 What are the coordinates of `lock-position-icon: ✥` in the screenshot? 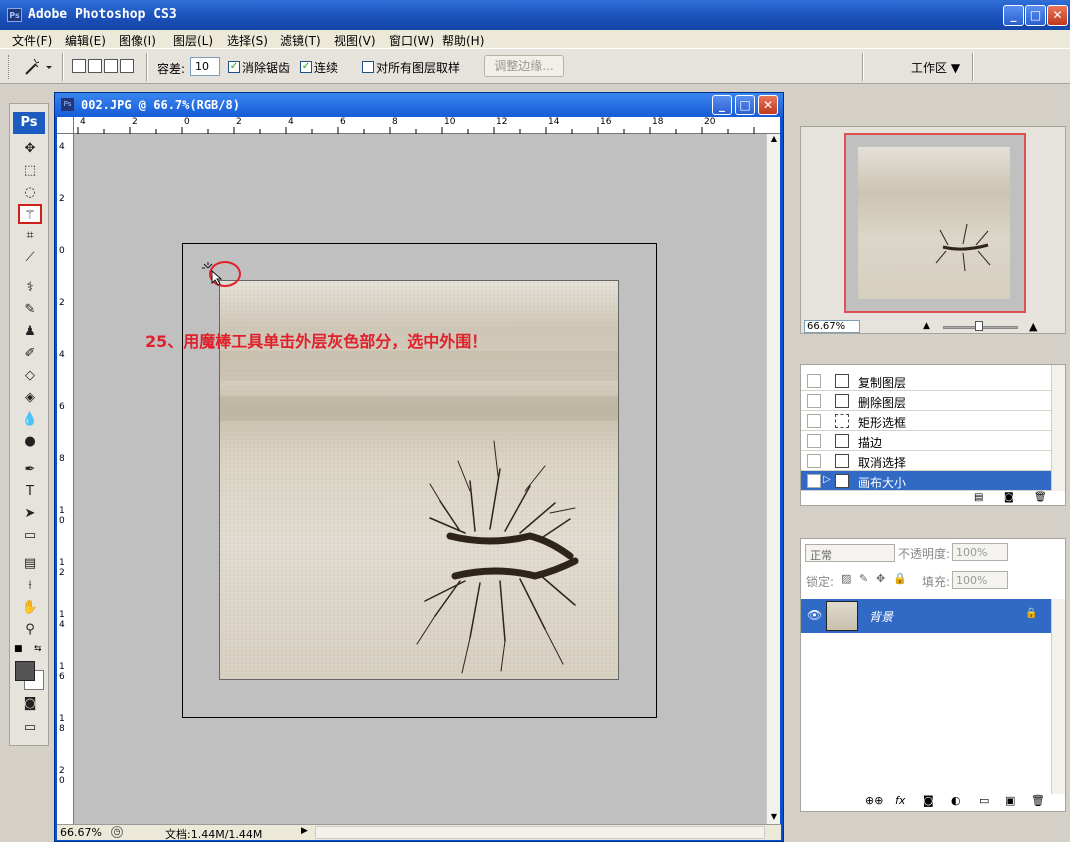 It's located at (880, 578).